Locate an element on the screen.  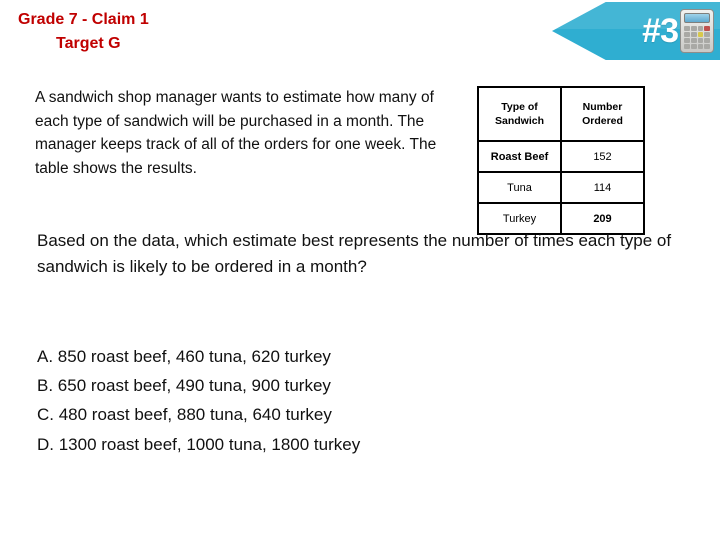
column-header-line-1: Type of is located at coordinates (519, 106).